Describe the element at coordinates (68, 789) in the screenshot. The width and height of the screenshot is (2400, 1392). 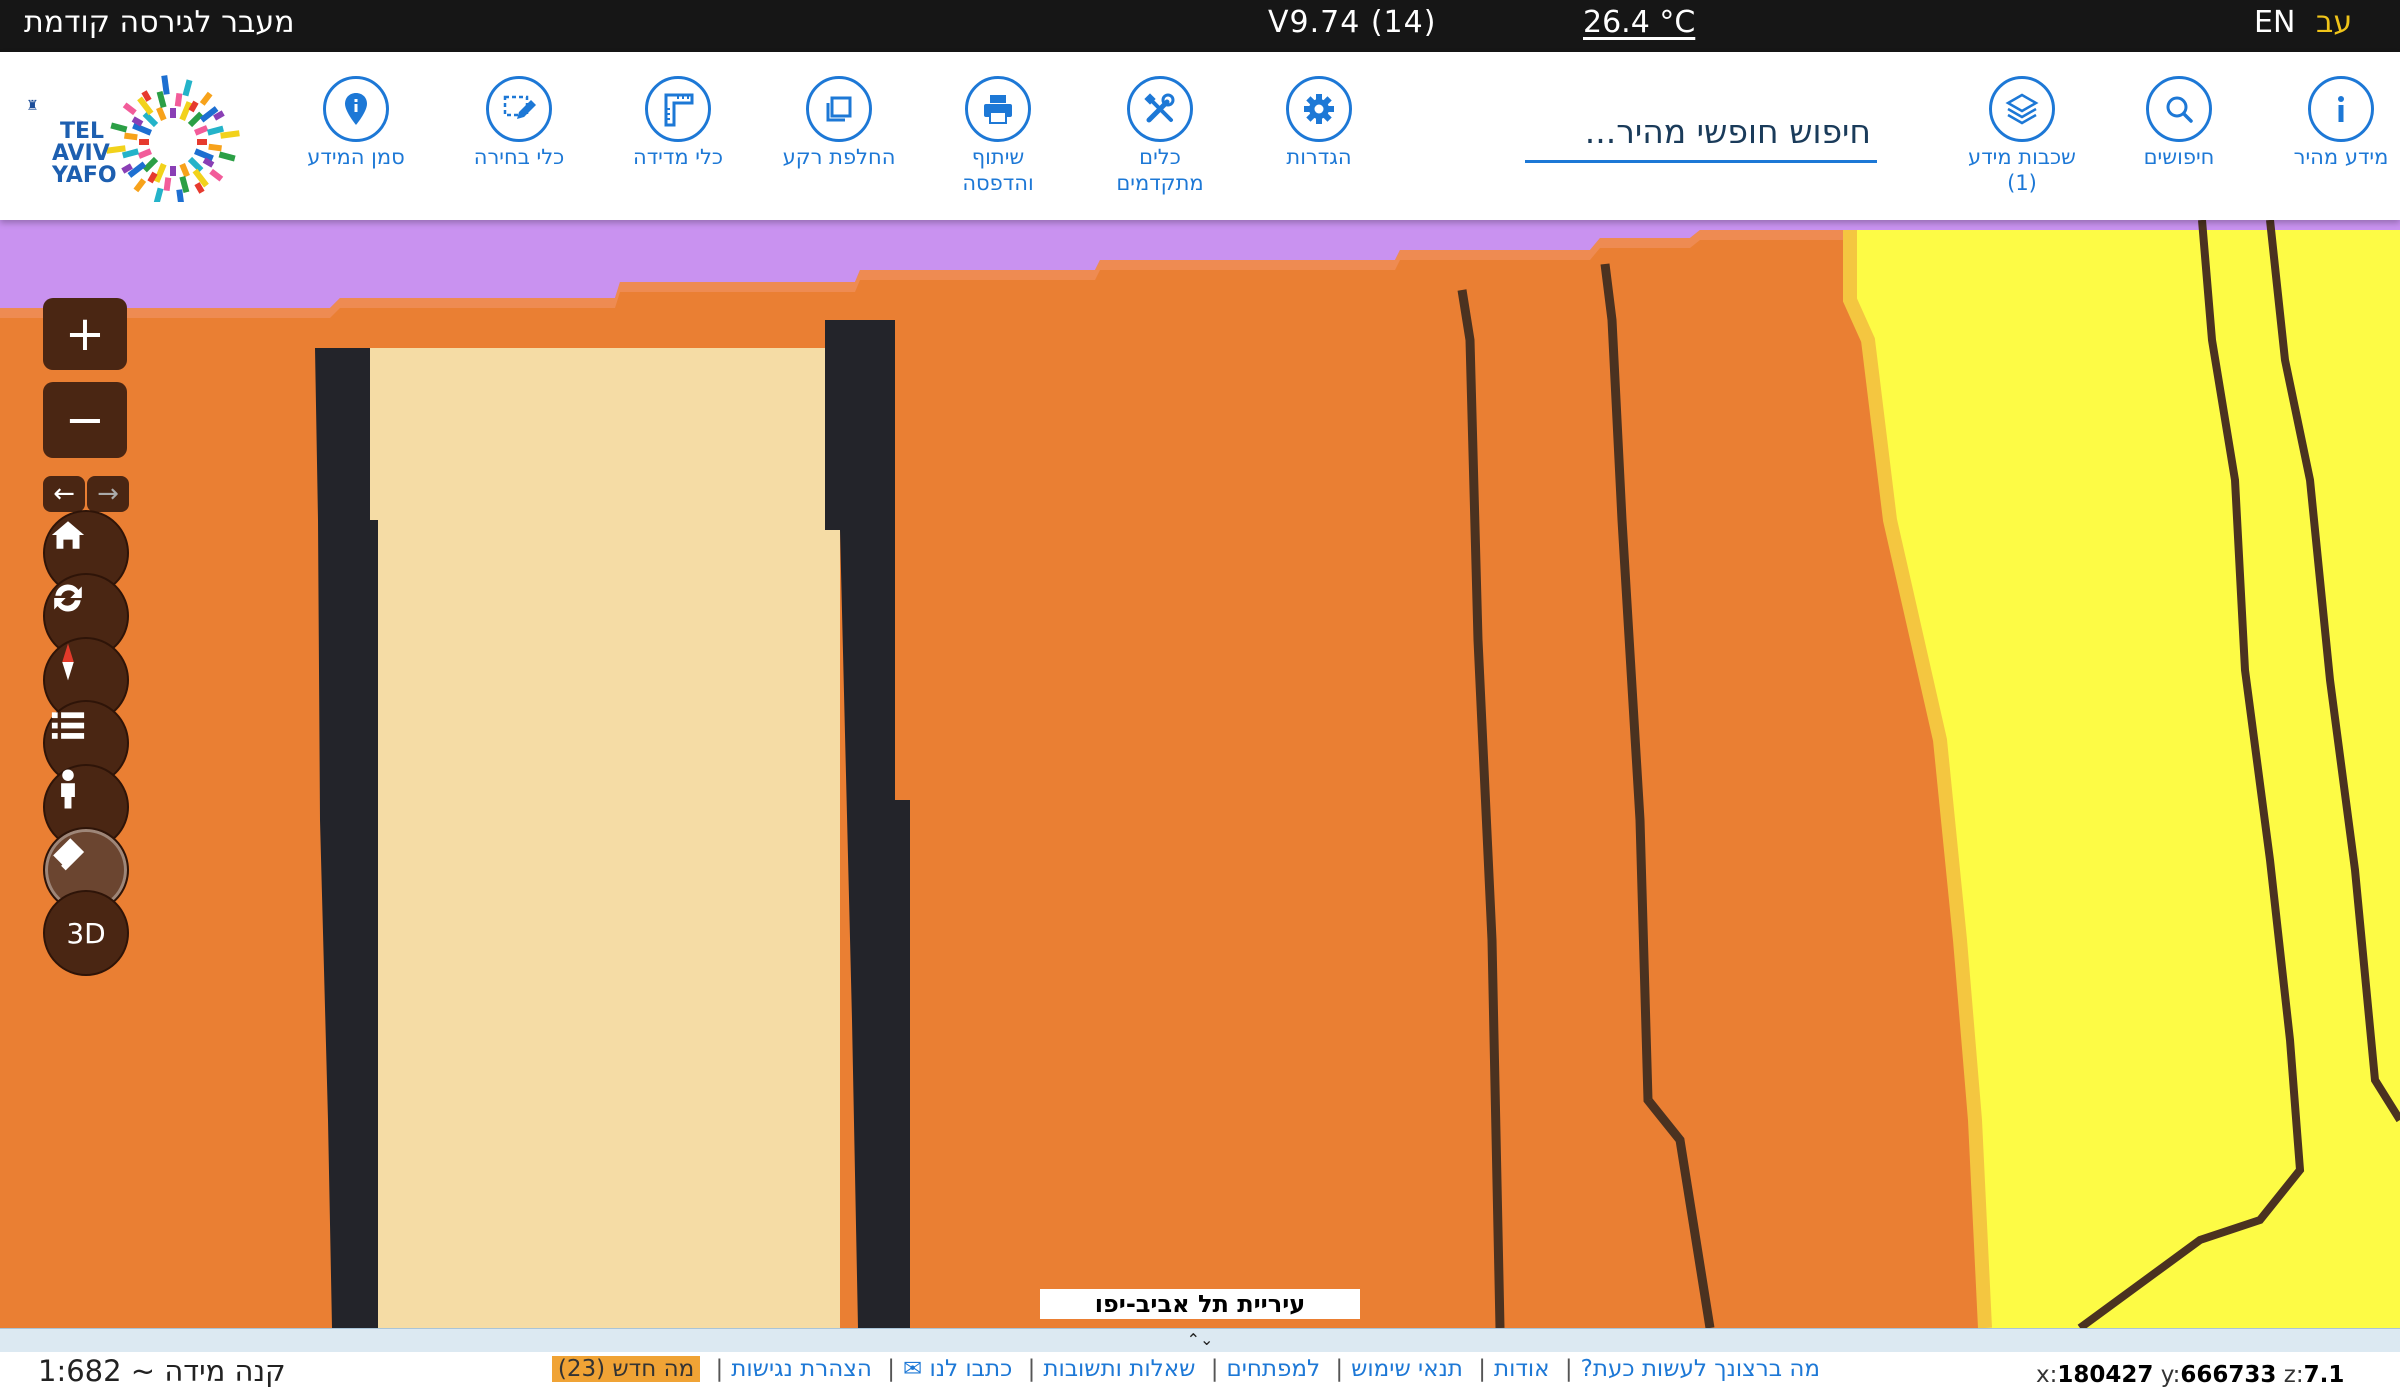
I see `person-icon` at that location.